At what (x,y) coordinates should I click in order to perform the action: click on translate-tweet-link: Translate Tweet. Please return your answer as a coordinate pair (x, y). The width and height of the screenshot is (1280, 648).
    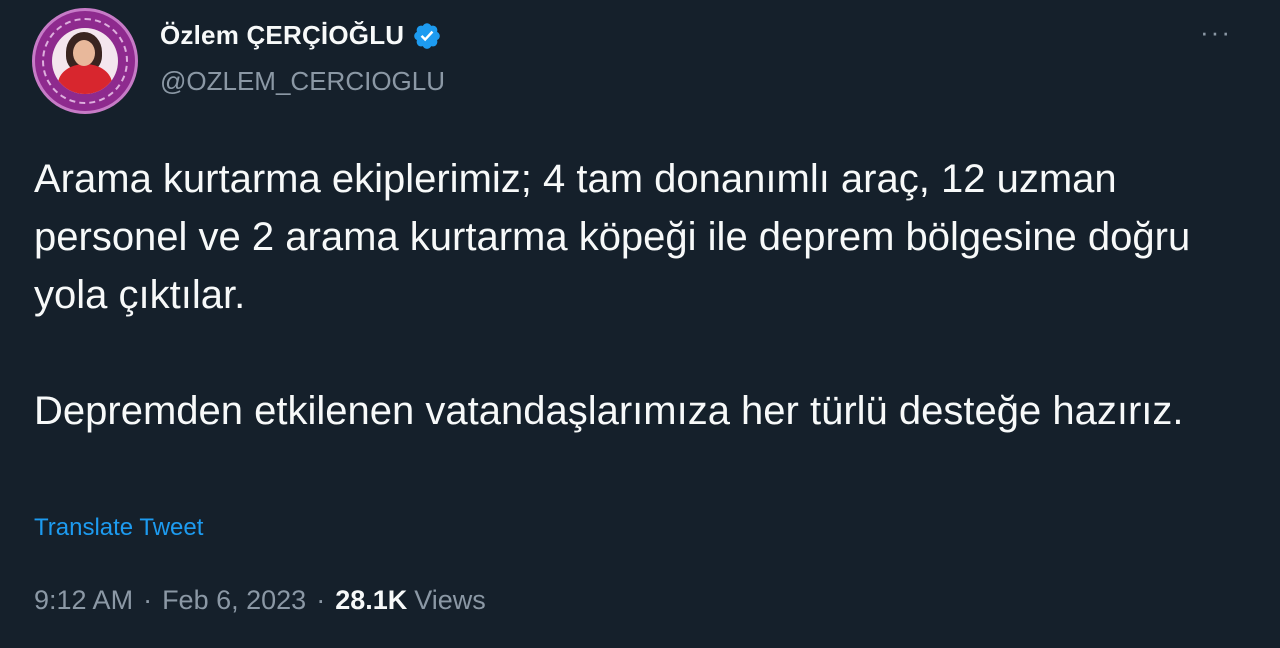
    Looking at the image, I should click on (118, 528).